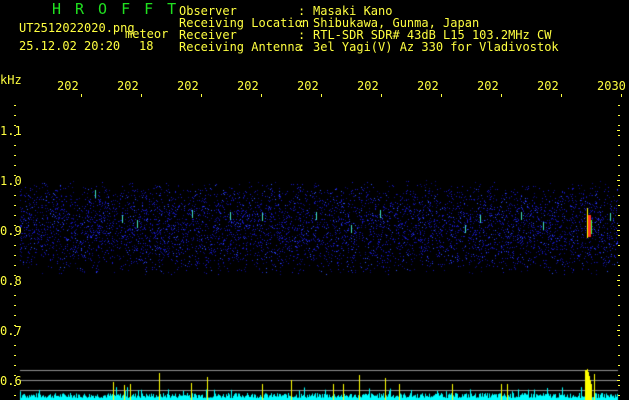 This screenshot has height=400, width=629. What do you see at coordinates (308, 86) in the screenshot?
I see `x-tick-label: 2025` at bounding box center [308, 86].